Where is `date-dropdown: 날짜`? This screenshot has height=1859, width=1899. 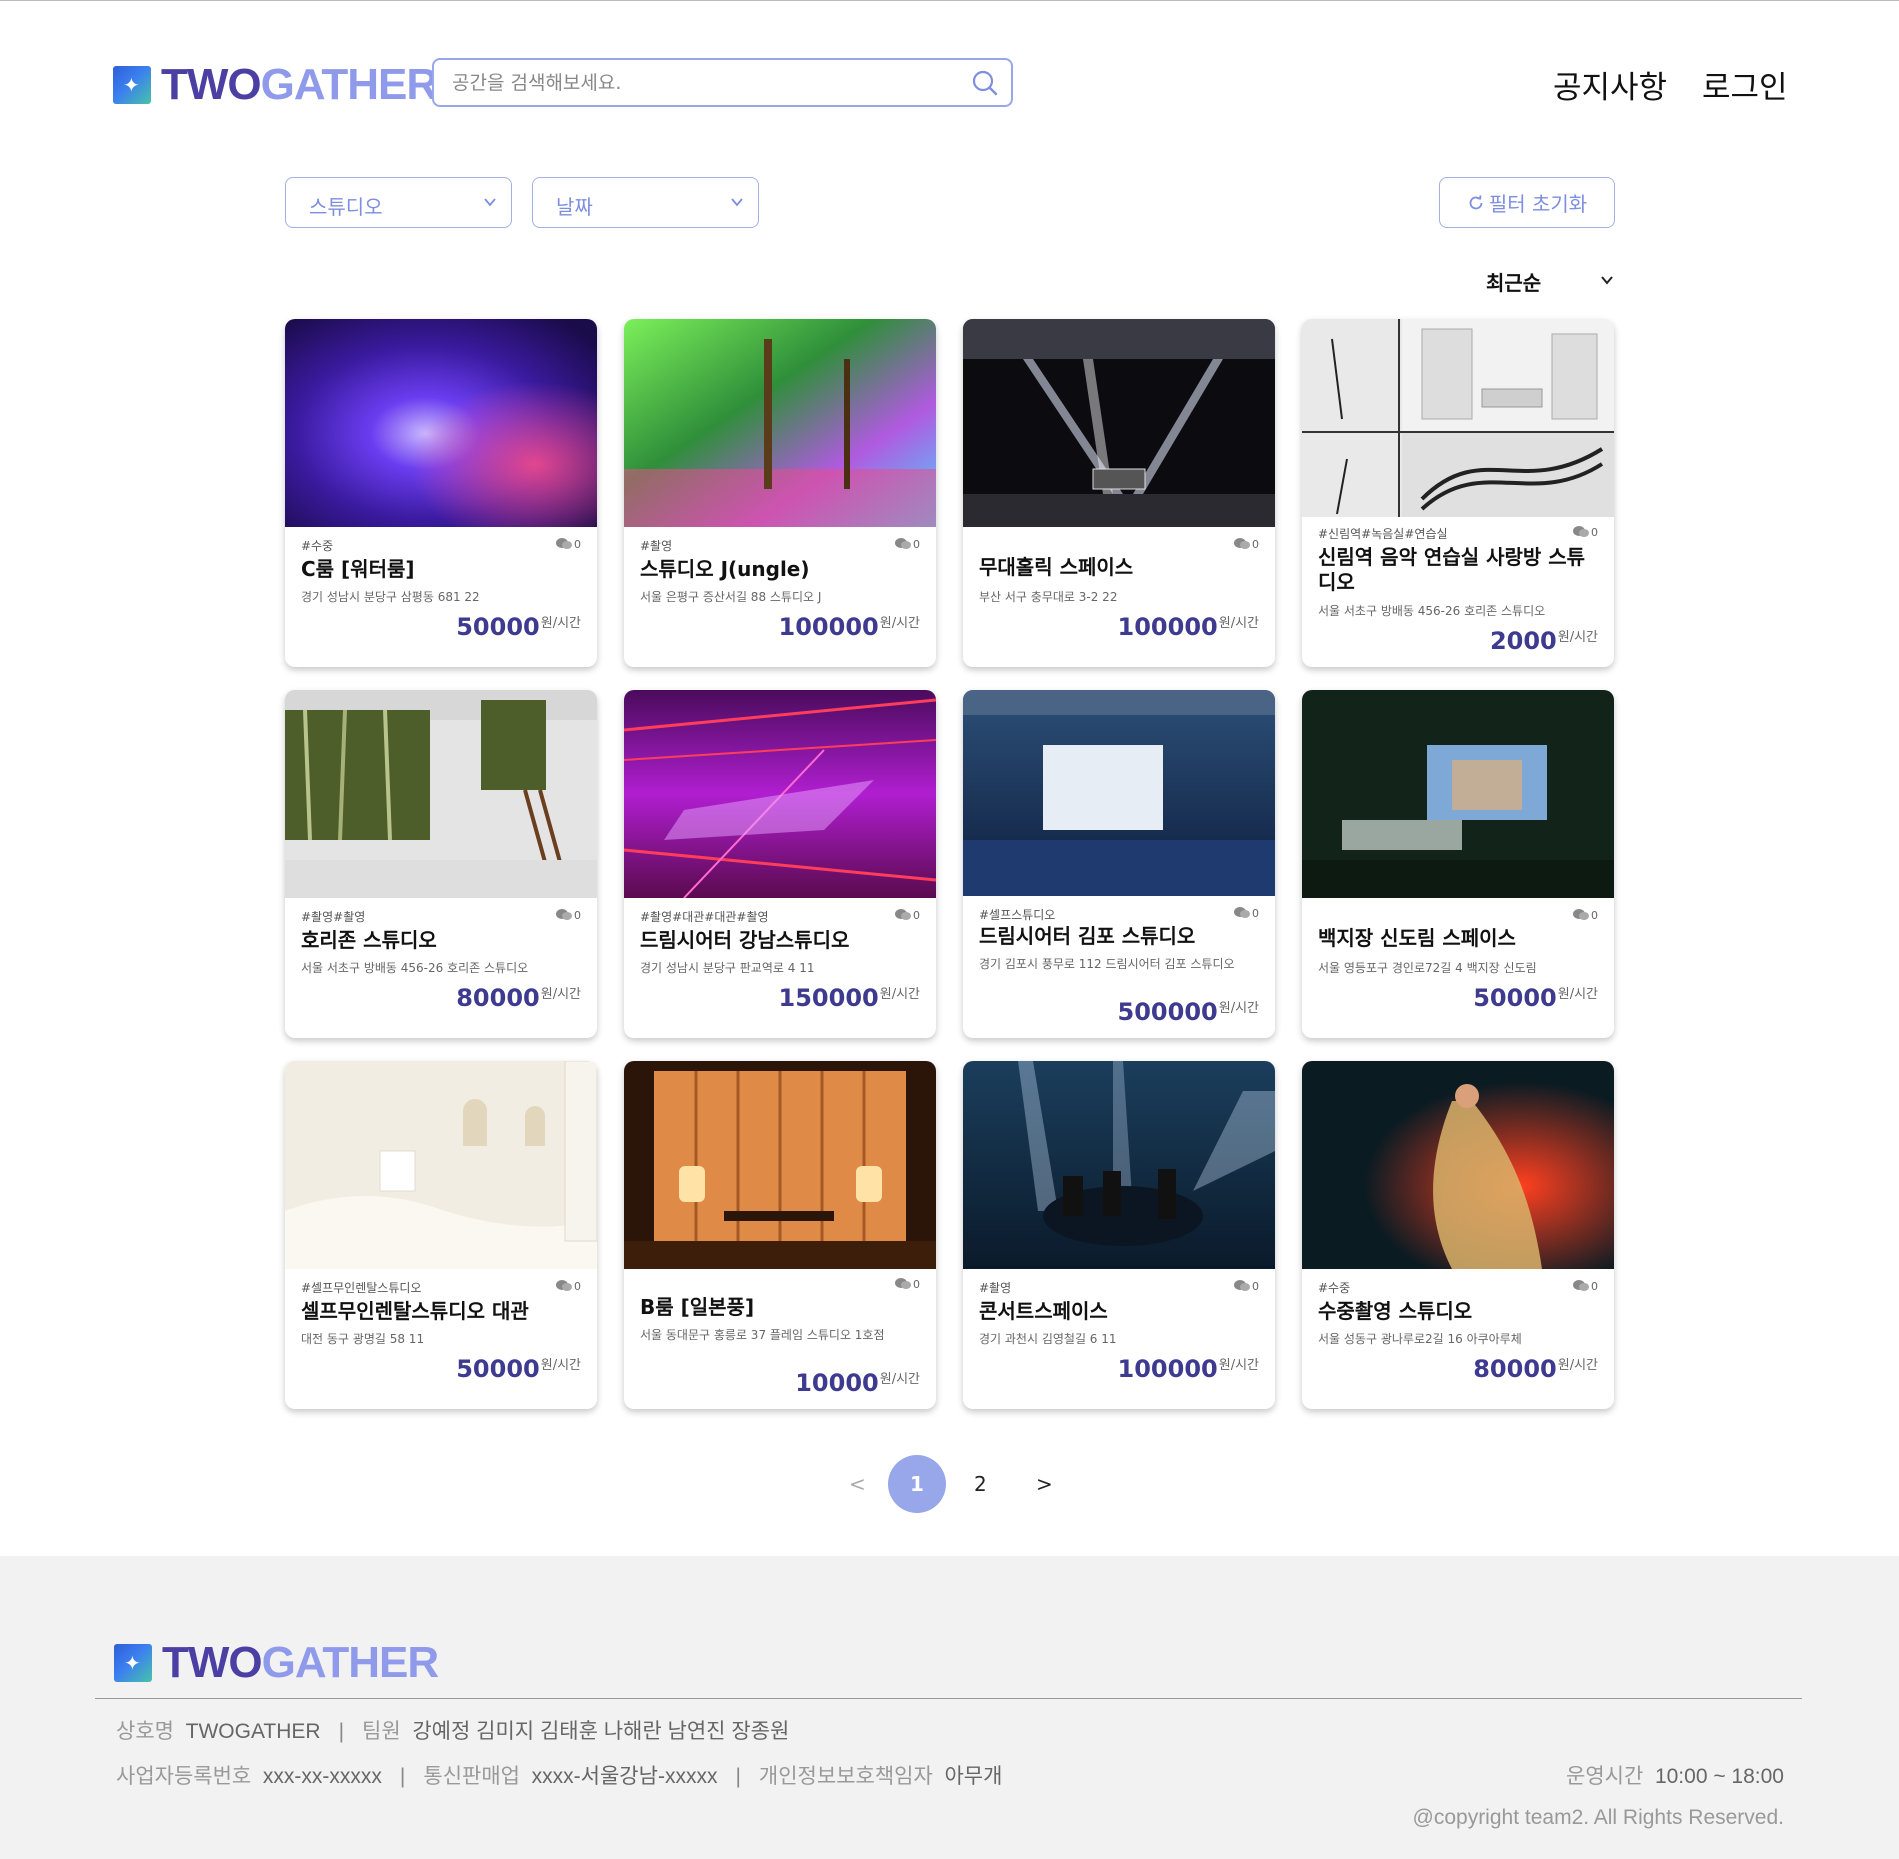
date-dropdown: 날짜 is located at coordinates (645, 202).